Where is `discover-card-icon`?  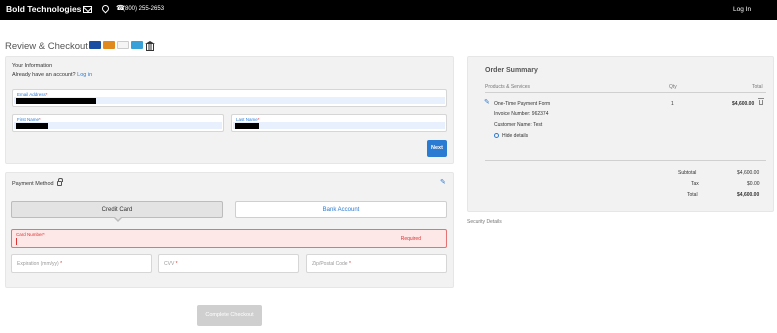
discover-card-icon is located at coordinates (123, 45).